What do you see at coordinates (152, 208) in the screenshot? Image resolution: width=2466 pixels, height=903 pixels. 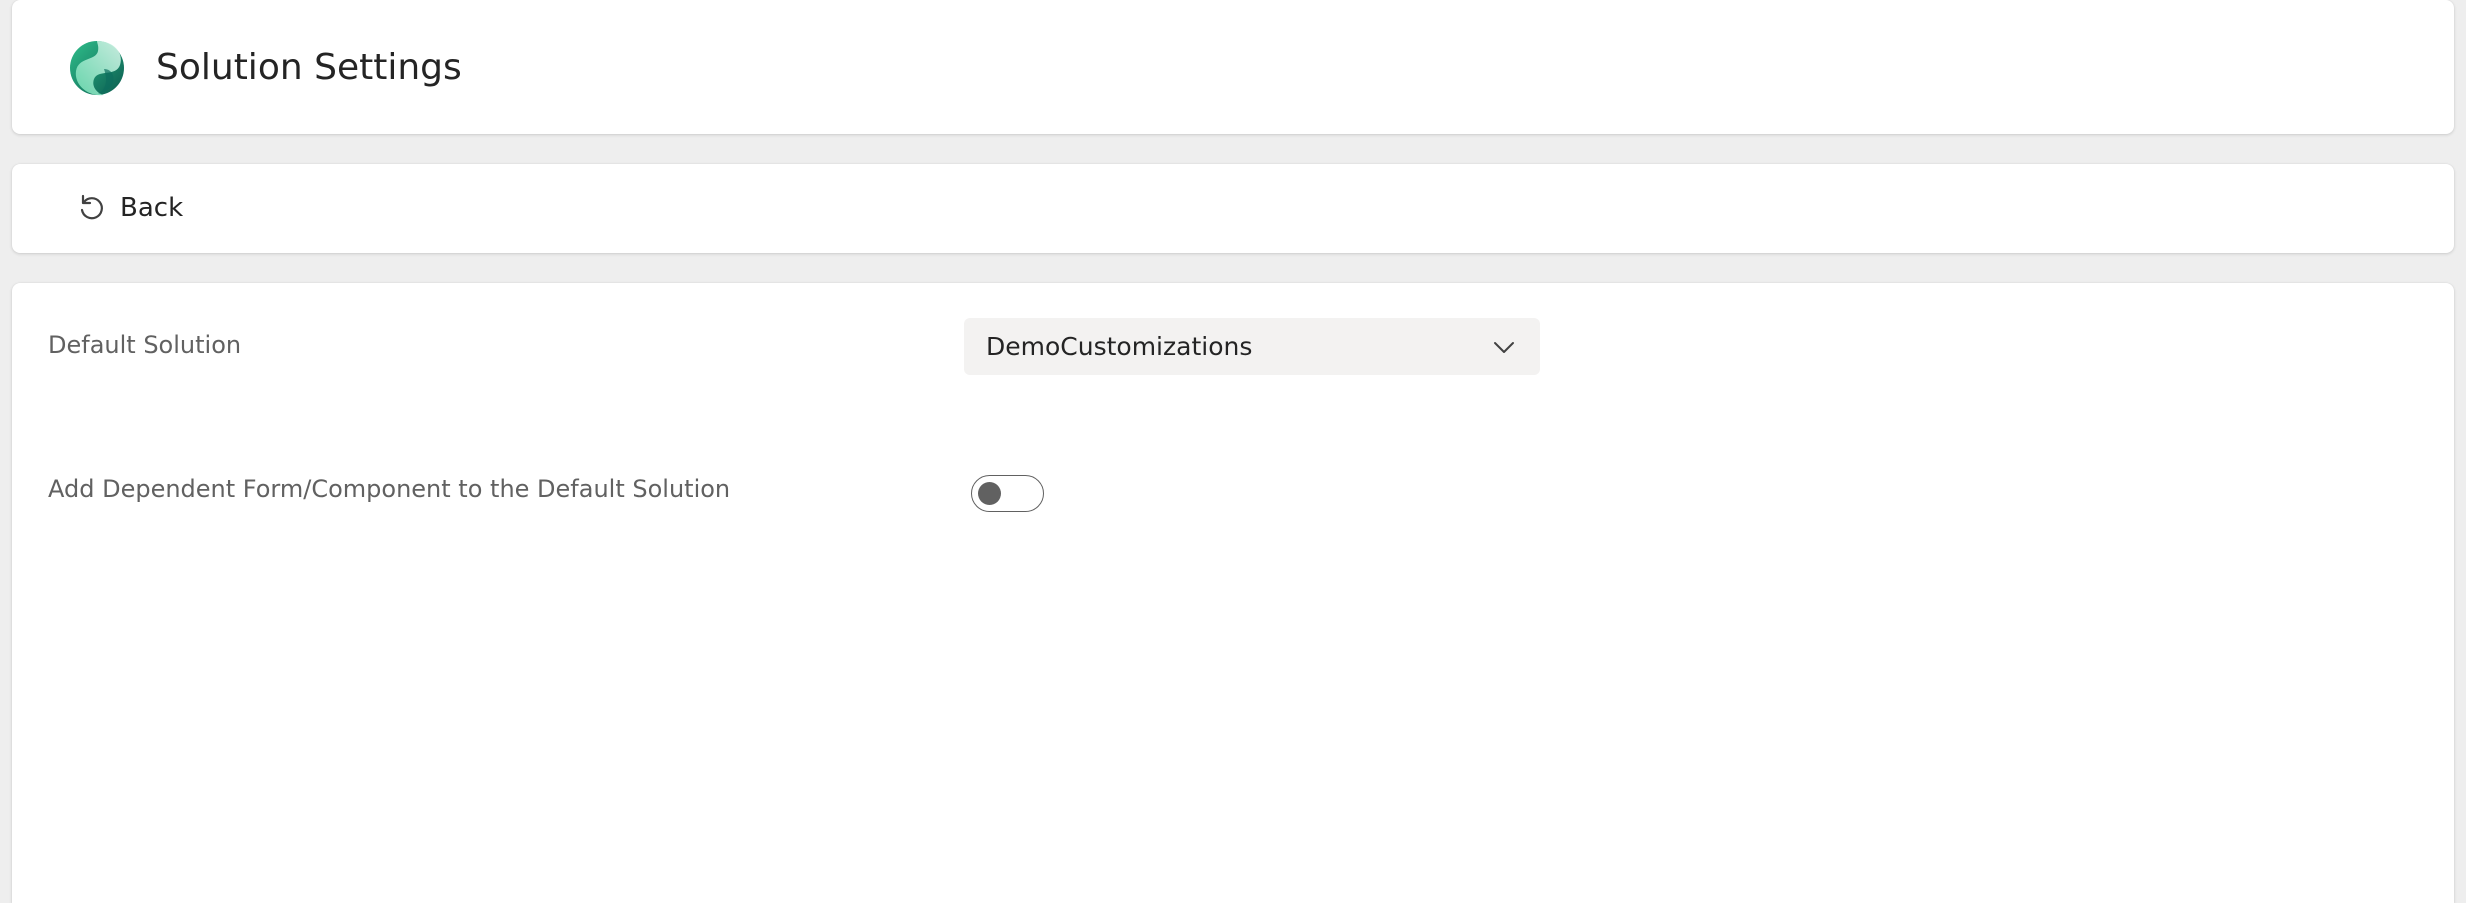 I see `back-button-label: Back` at bounding box center [152, 208].